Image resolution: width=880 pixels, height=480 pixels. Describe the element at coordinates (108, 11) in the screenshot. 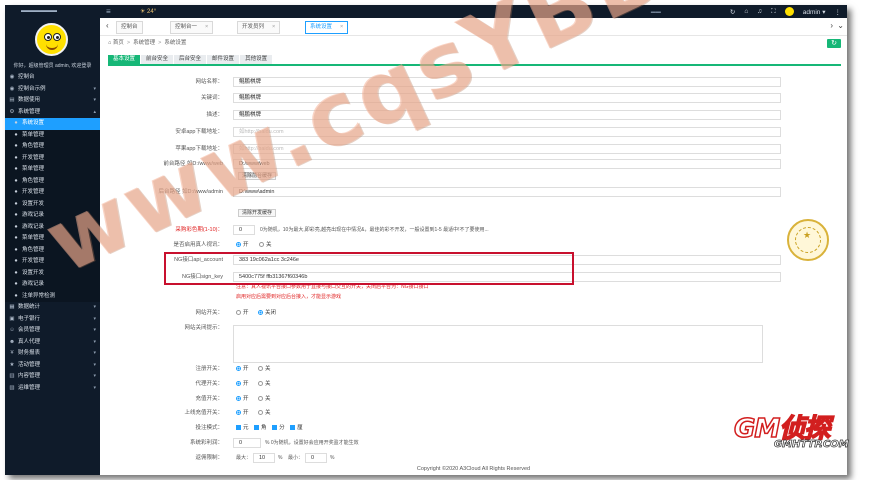

I see `menu-toggle-icon: ≡` at that location.